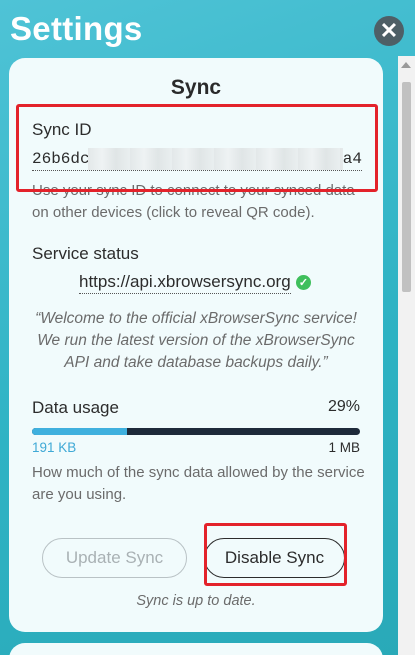 The width and height of the screenshot is (415, 655). What do you see at coordinates (80, 431) in the screenshot?
I see `data-usage-bar-fill` at bounding box center [80, 431].